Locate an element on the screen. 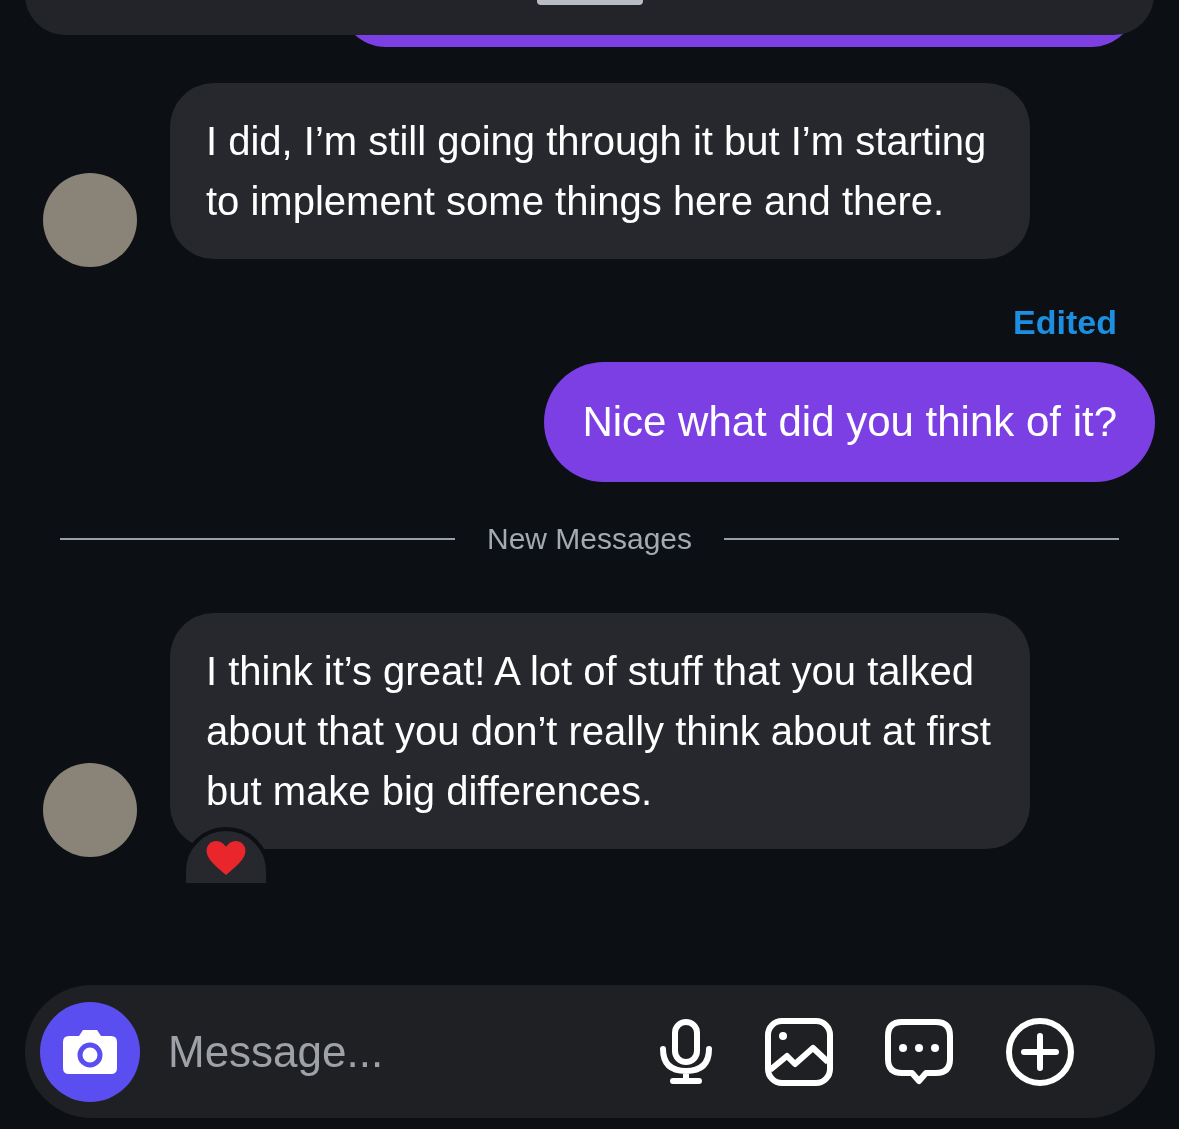 Image resolution: width=1179 pixels, height=1129 pixels. microphone-icon is located at coordinates (686, 1051).